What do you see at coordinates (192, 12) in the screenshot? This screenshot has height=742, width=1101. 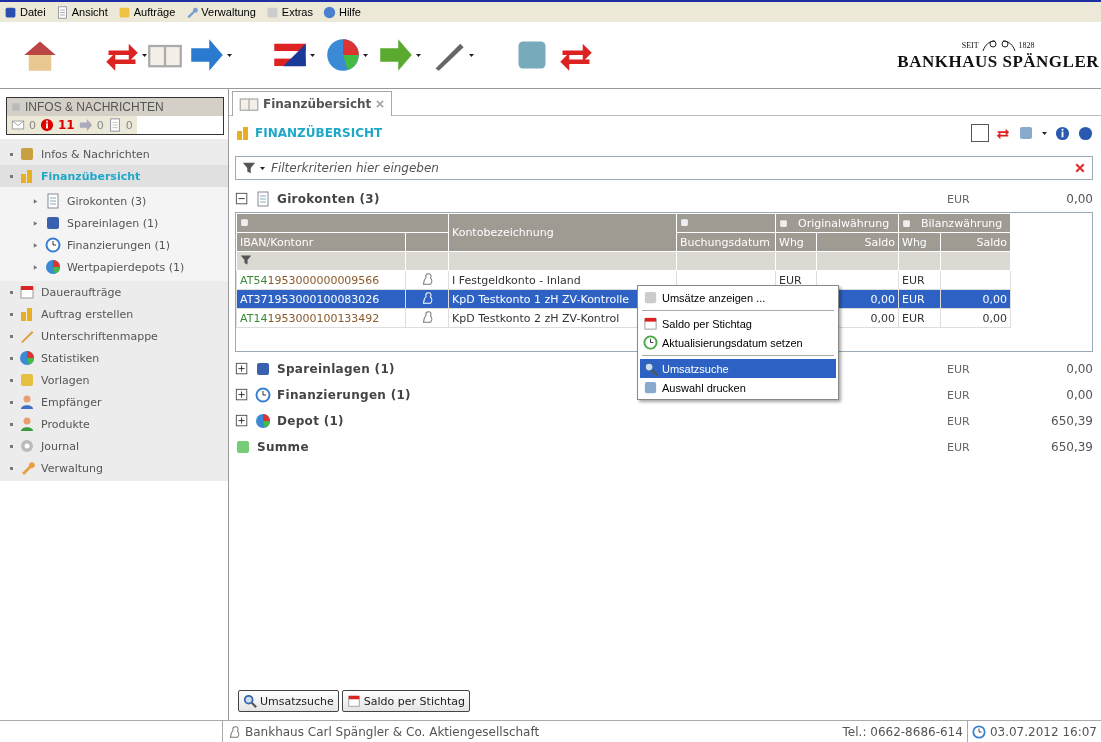 I see `wrench-icon` at bounding box center [192, 12].